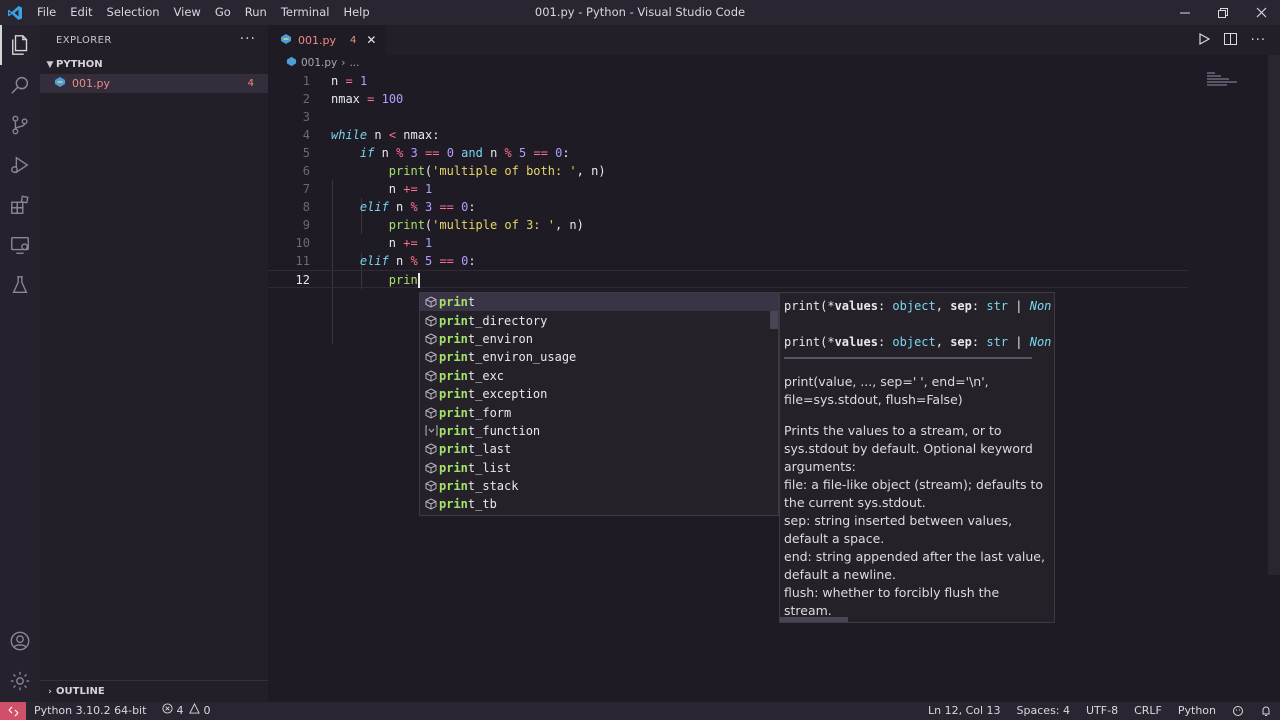 The width and height of the screenshot is (1280, 720). Describe the element at coordinates (406, 225) in the screenshot. I see `token: print` at that location.